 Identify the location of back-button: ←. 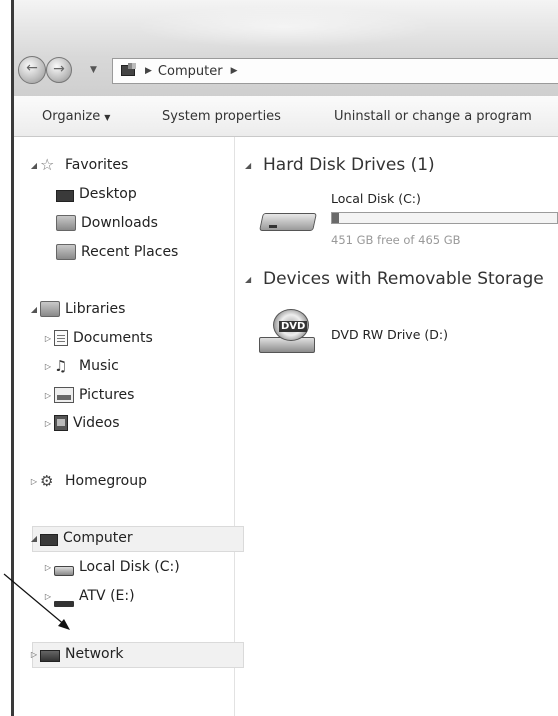
(32, 70).